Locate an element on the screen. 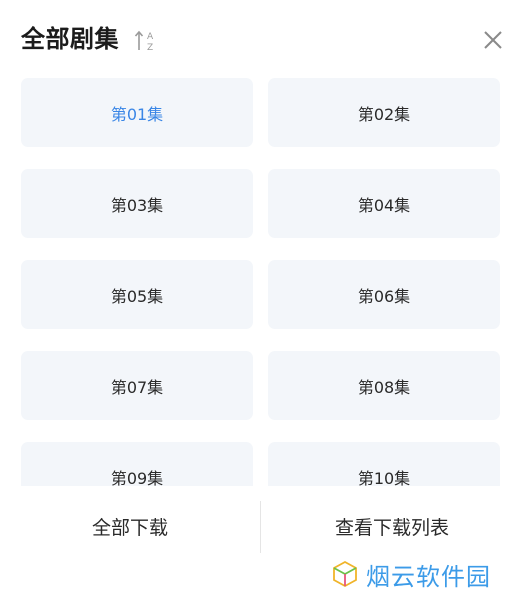 The height and width of the screenshot is (600, 522). episode-item-03: 第03集 is located at coordinates (137, 203).